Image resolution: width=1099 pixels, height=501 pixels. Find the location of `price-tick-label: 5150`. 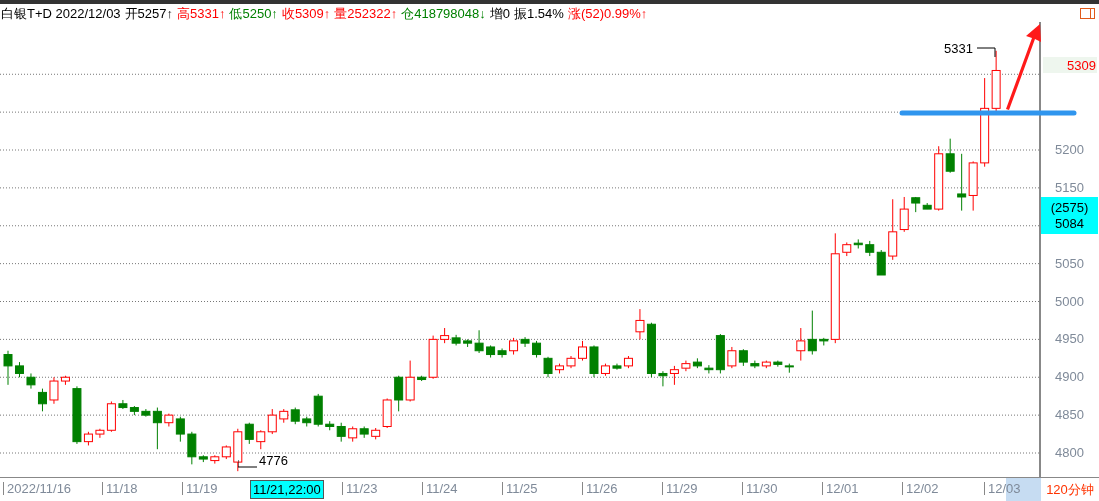

price-tick-label: 5150 is located at coordinates (1069, 187).